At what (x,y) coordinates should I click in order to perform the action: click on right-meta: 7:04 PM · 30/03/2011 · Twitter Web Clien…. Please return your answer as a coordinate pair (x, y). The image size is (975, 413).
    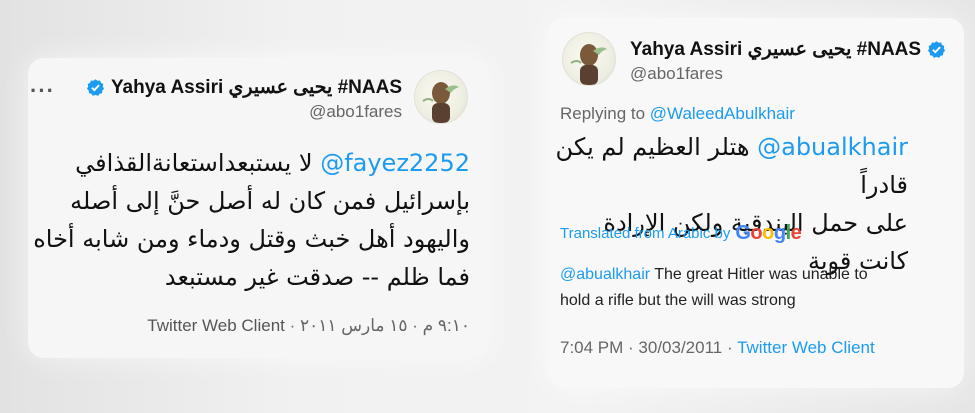
    Looking at the image, I should click on (717, 348).